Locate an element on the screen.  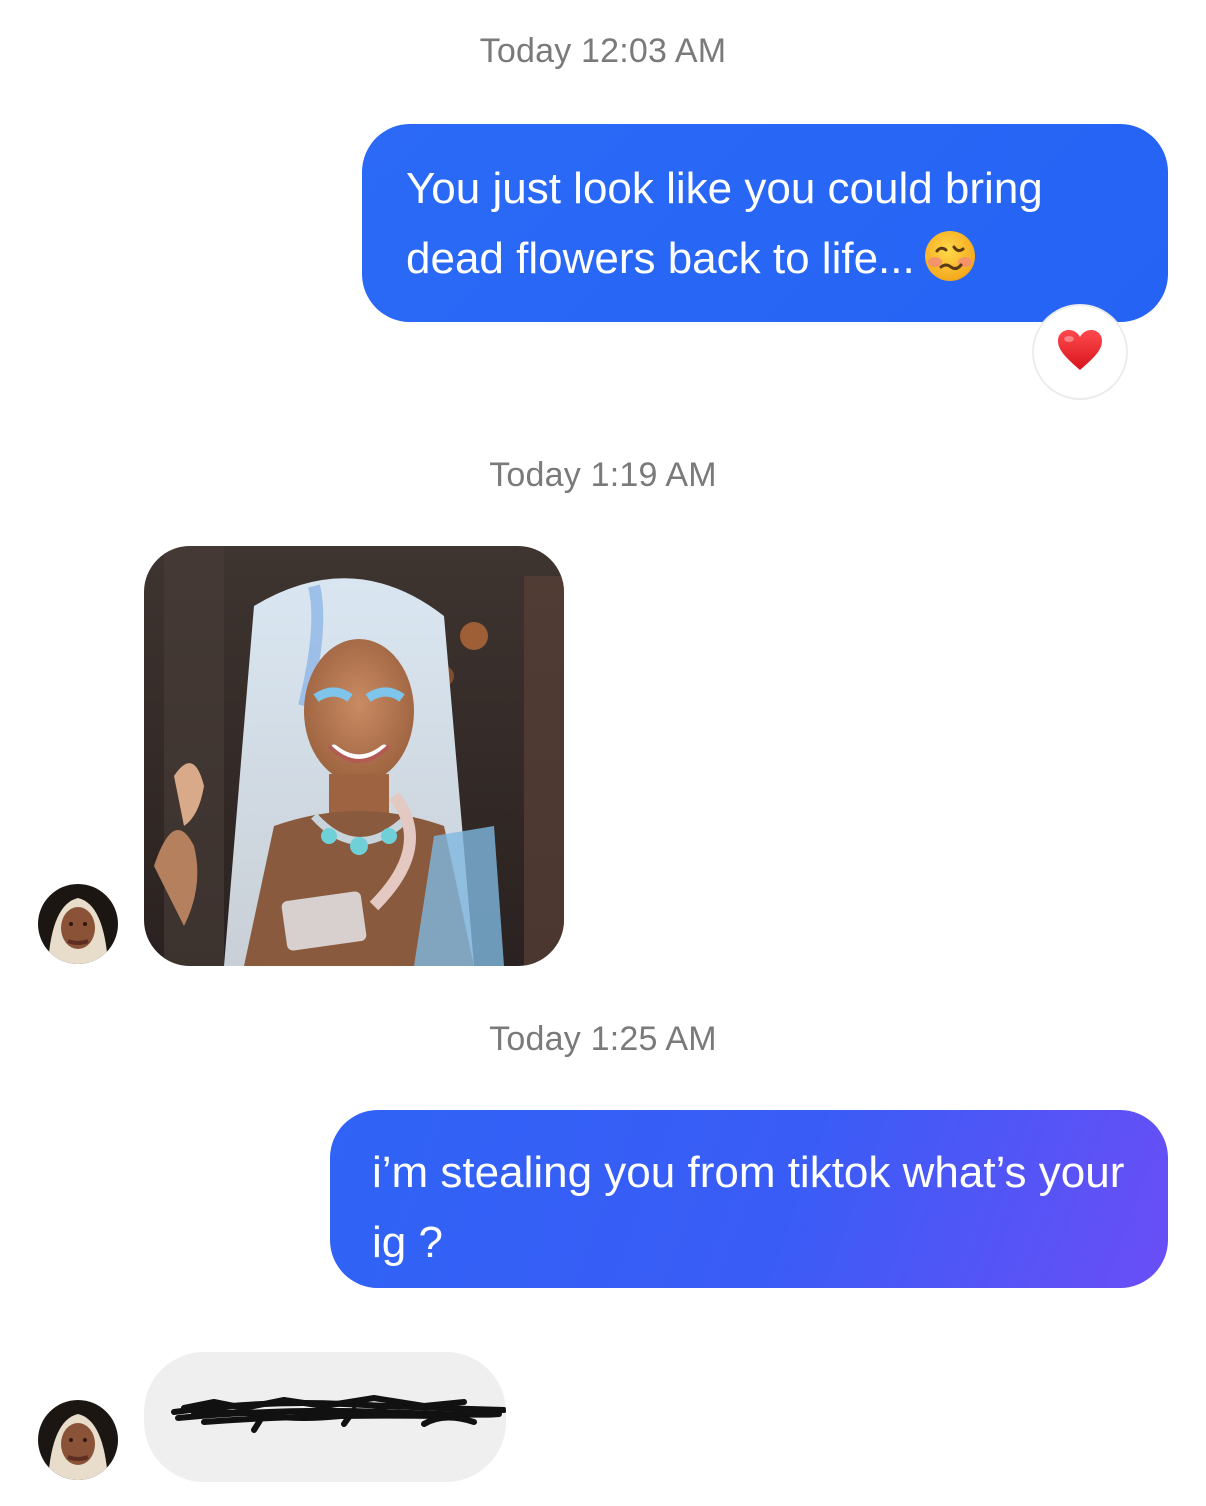
timestamp: Today 1:25 AM is located at coordinates (603, 1039).